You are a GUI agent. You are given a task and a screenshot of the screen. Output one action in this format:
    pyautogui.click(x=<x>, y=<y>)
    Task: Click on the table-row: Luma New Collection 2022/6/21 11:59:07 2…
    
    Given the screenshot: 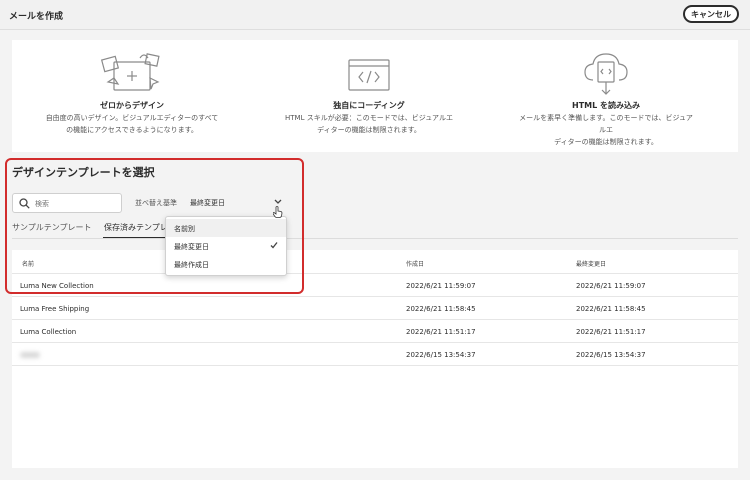 What is the action you would take?
    pyautogui.click(x=375, y=285)
    